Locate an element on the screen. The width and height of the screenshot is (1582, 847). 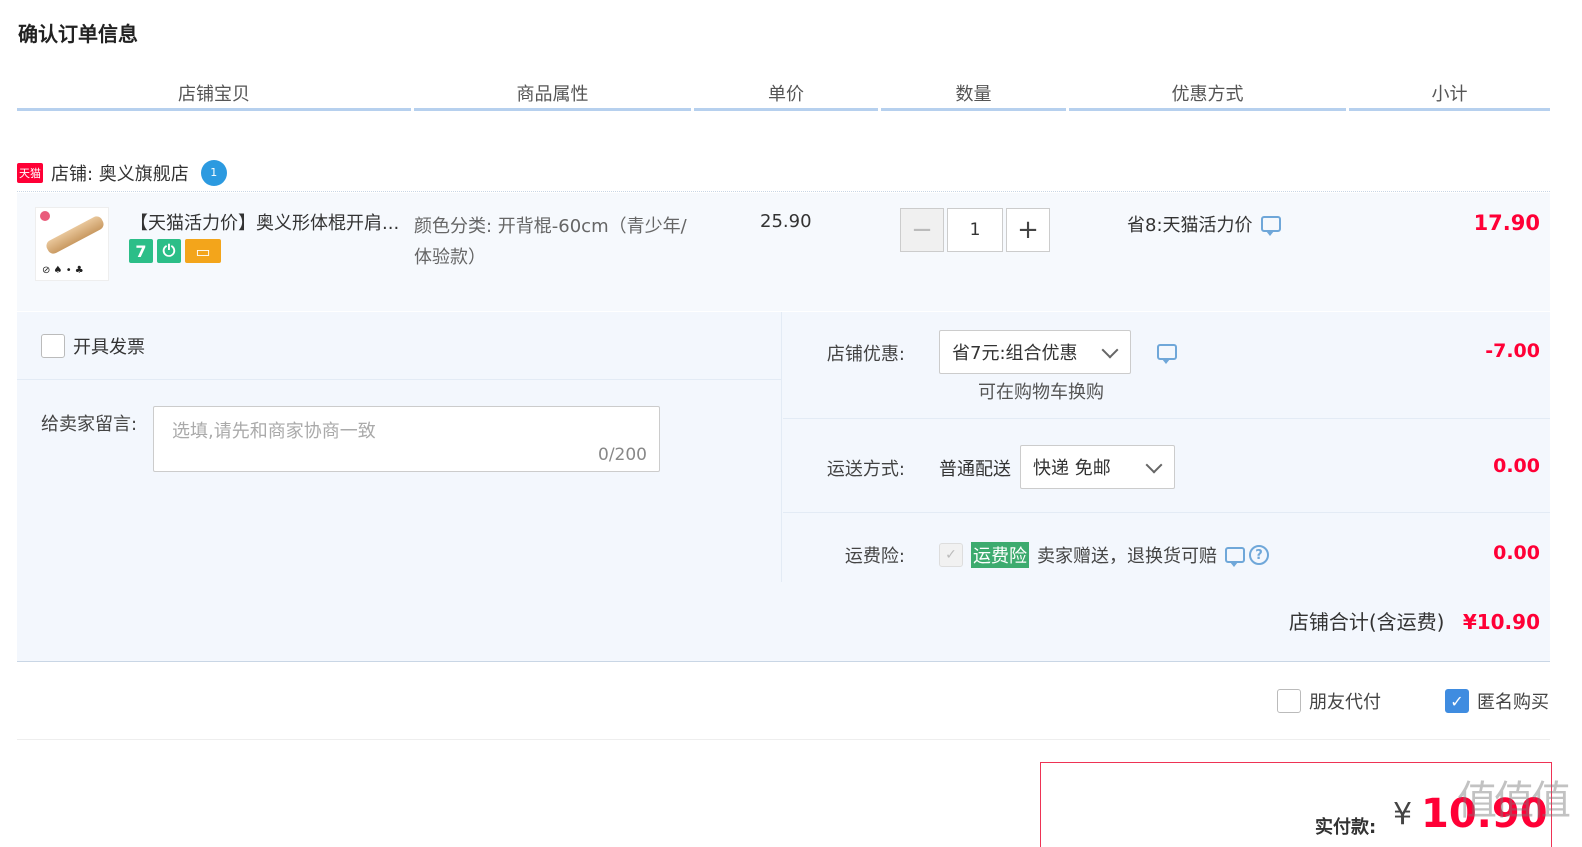
shop-total-amount: ¥10.90 is located at coordinates (1501, 622).